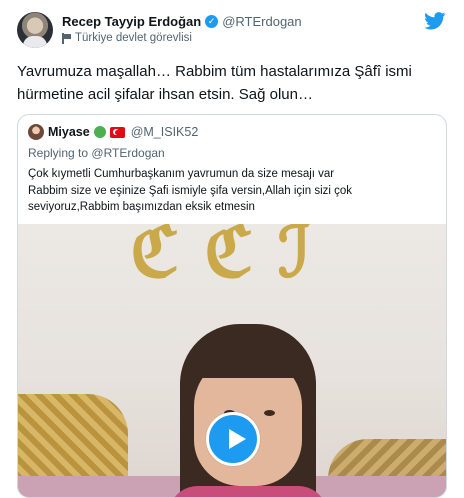  What do you see at coordinates (233, 439) in the screenshot?
I see `play-icon` at bounding box center [233, 439].